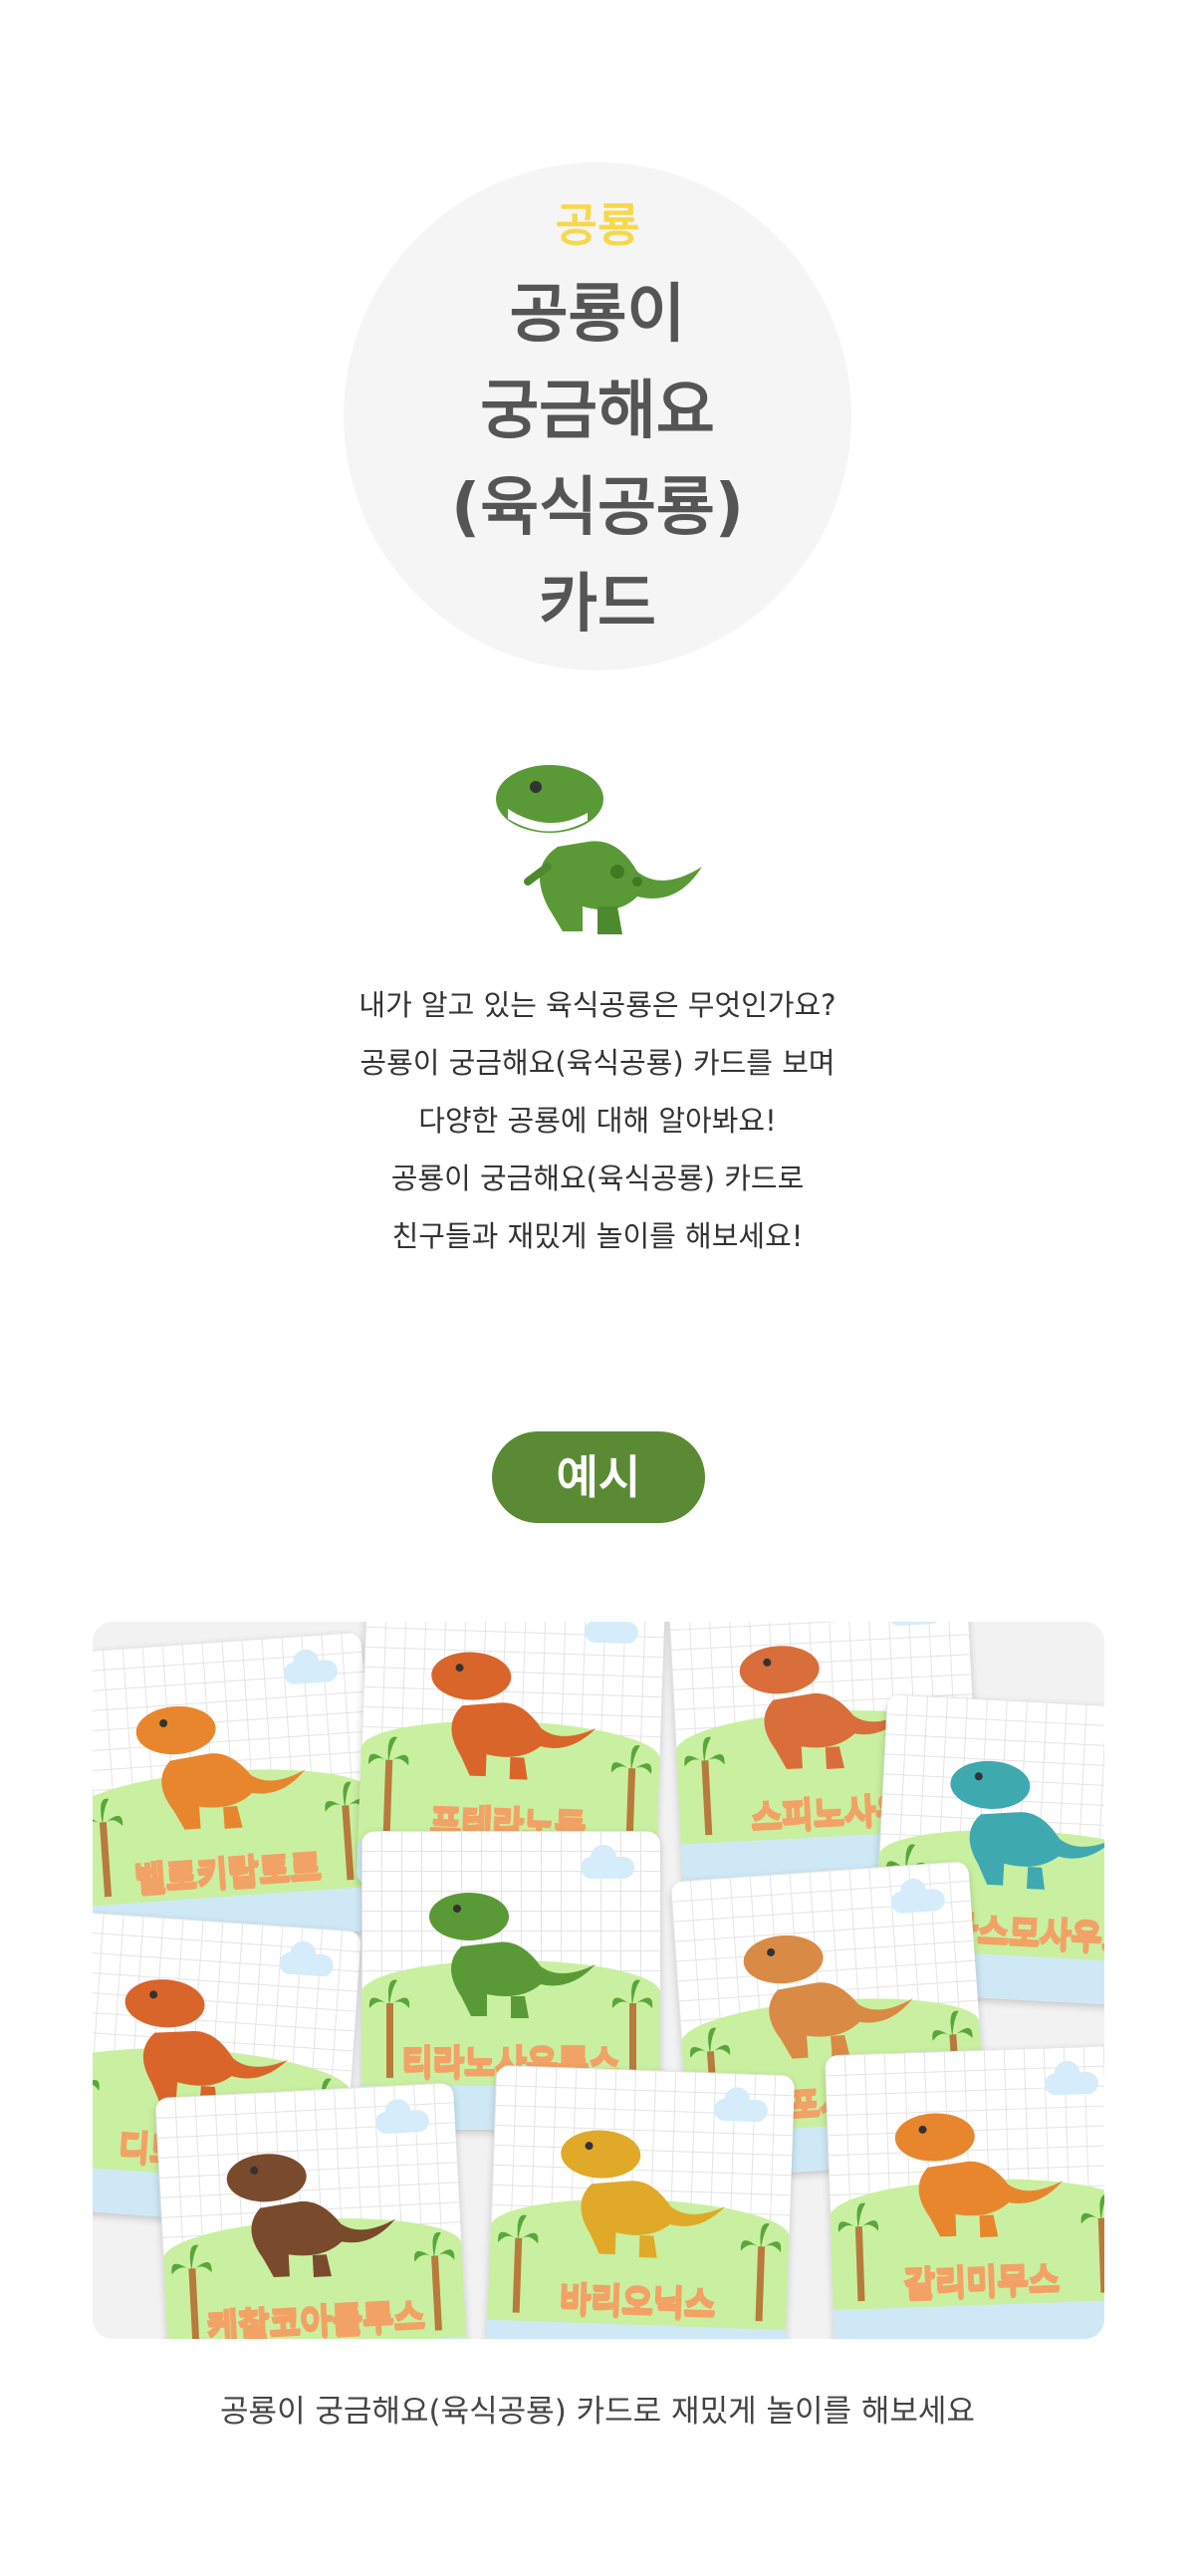  I want to click on hero-category: 공룡, so click(597, 225).